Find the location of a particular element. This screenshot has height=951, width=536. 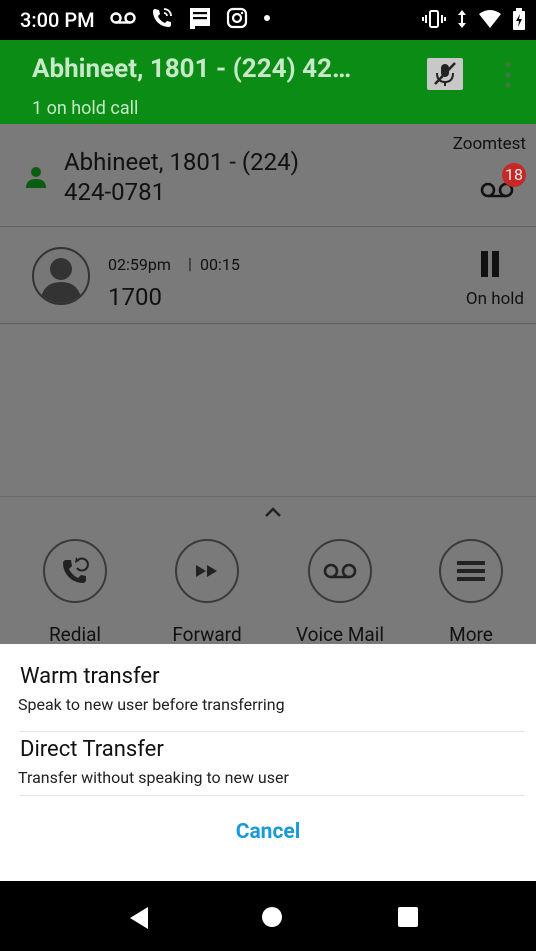

data-transfer-icon is located at coordinates (462, 19).